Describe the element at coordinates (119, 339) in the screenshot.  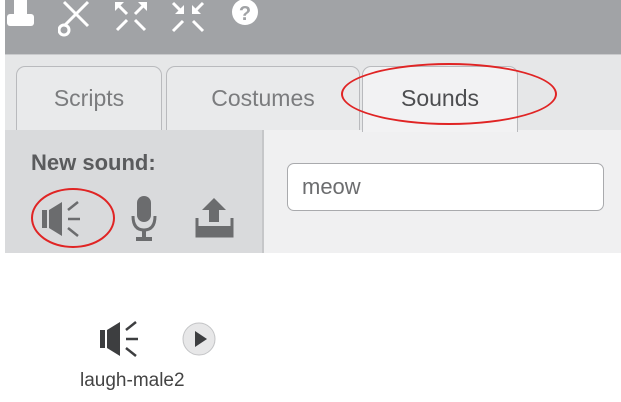
I see `sound-library-icon` at that location.